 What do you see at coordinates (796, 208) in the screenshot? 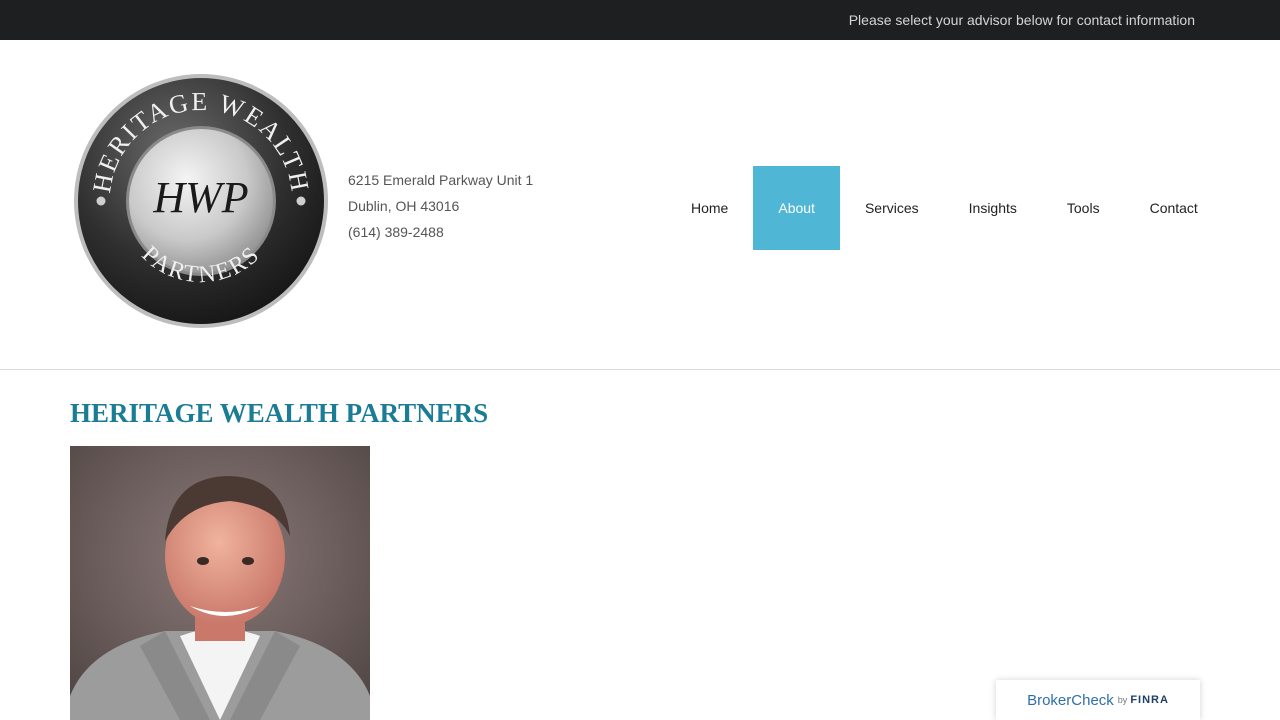
I see `nav-about: About` at bounding box center [796, 208].